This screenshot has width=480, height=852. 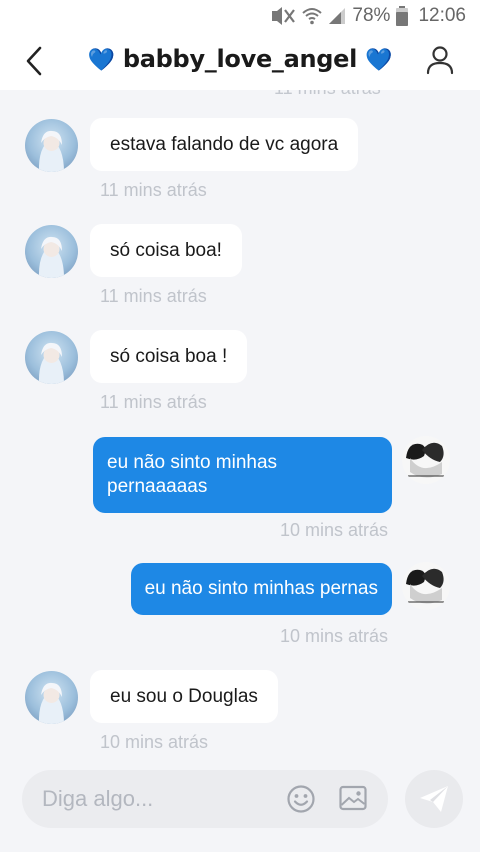 I want to click on signal-icon, so click(x=337, y=16).